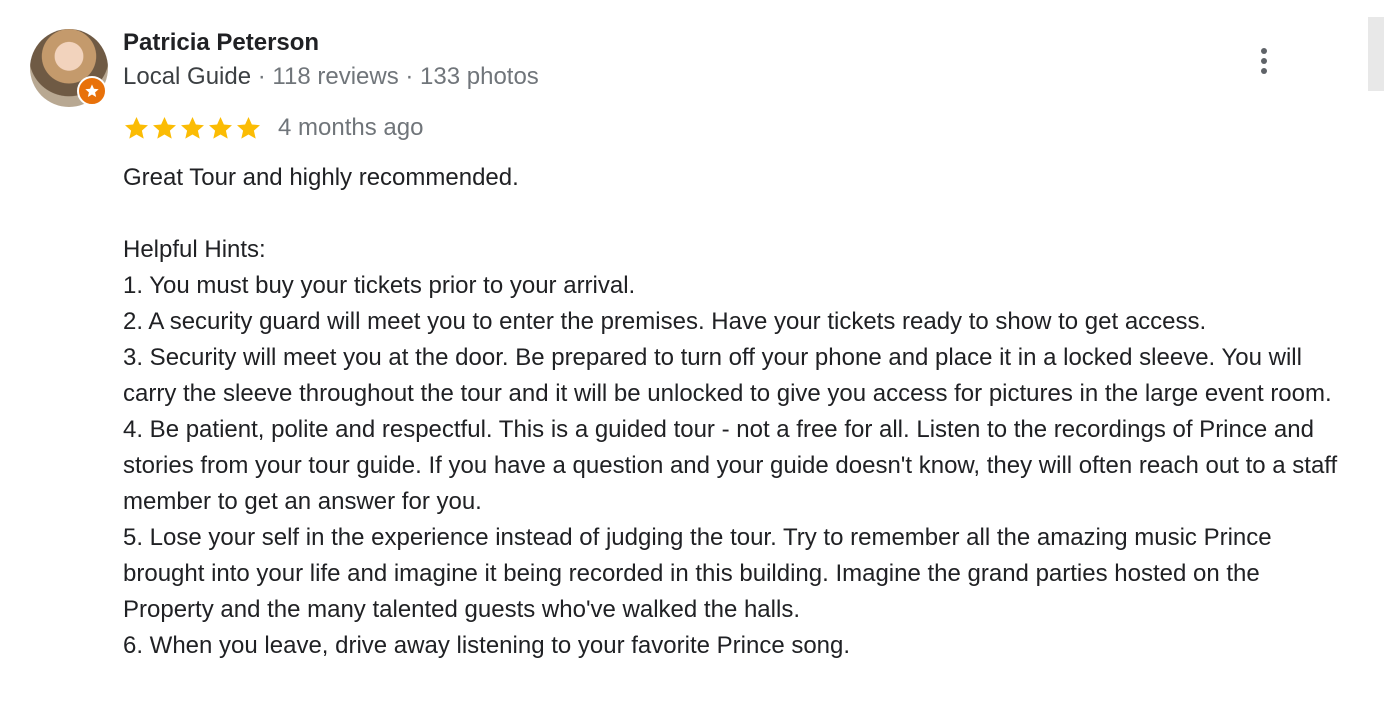  What do you see at coordinates (335, 76) in the screenshot?
I see `review-count: 118 reviews` at bounding box center [335, 76].